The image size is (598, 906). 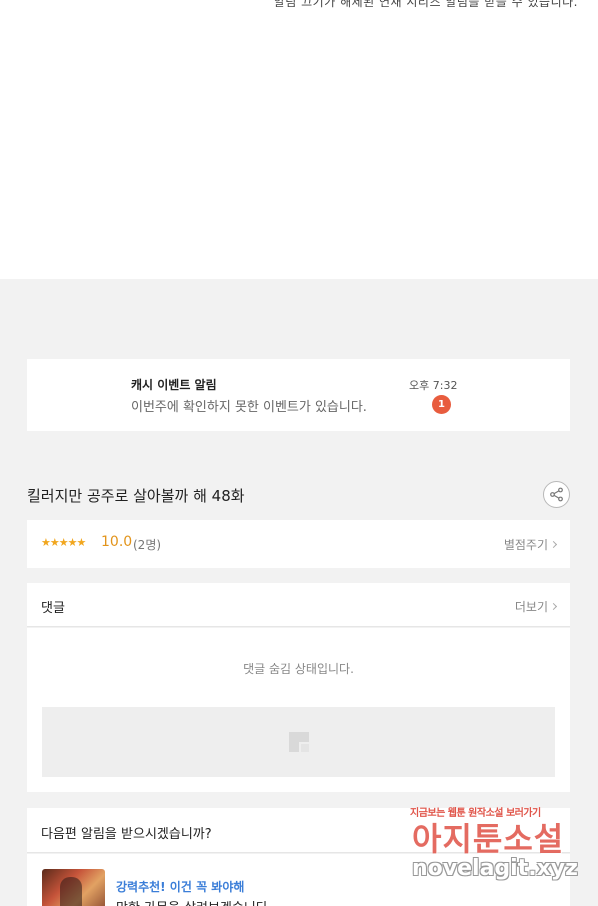 What do you see at coordinates (298, 669) in the screenshot?
I see `comments-hidden-message: 댓글 숨김 상태입니다.` at bounding box center [298, 669].